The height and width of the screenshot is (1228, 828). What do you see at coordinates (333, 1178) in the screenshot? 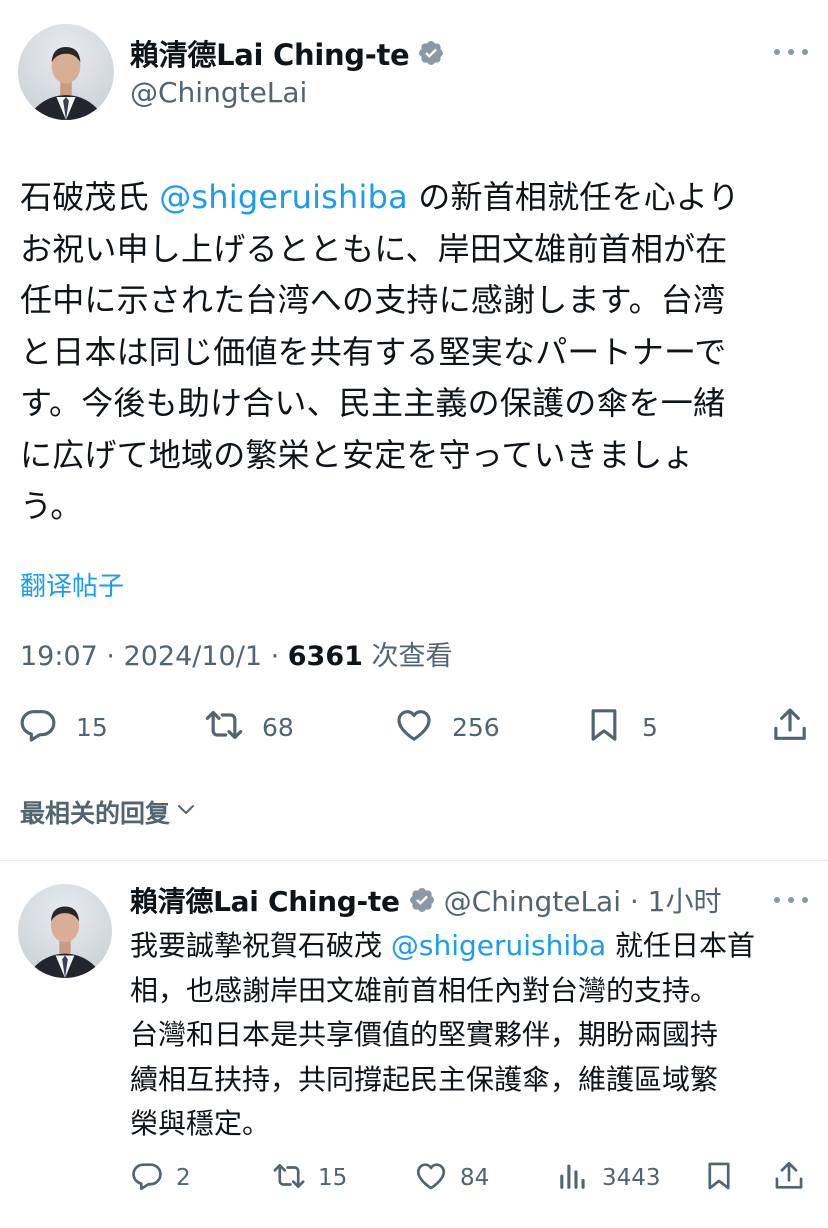
I see `repost-count: 15` at bounding box center [333, 1178].